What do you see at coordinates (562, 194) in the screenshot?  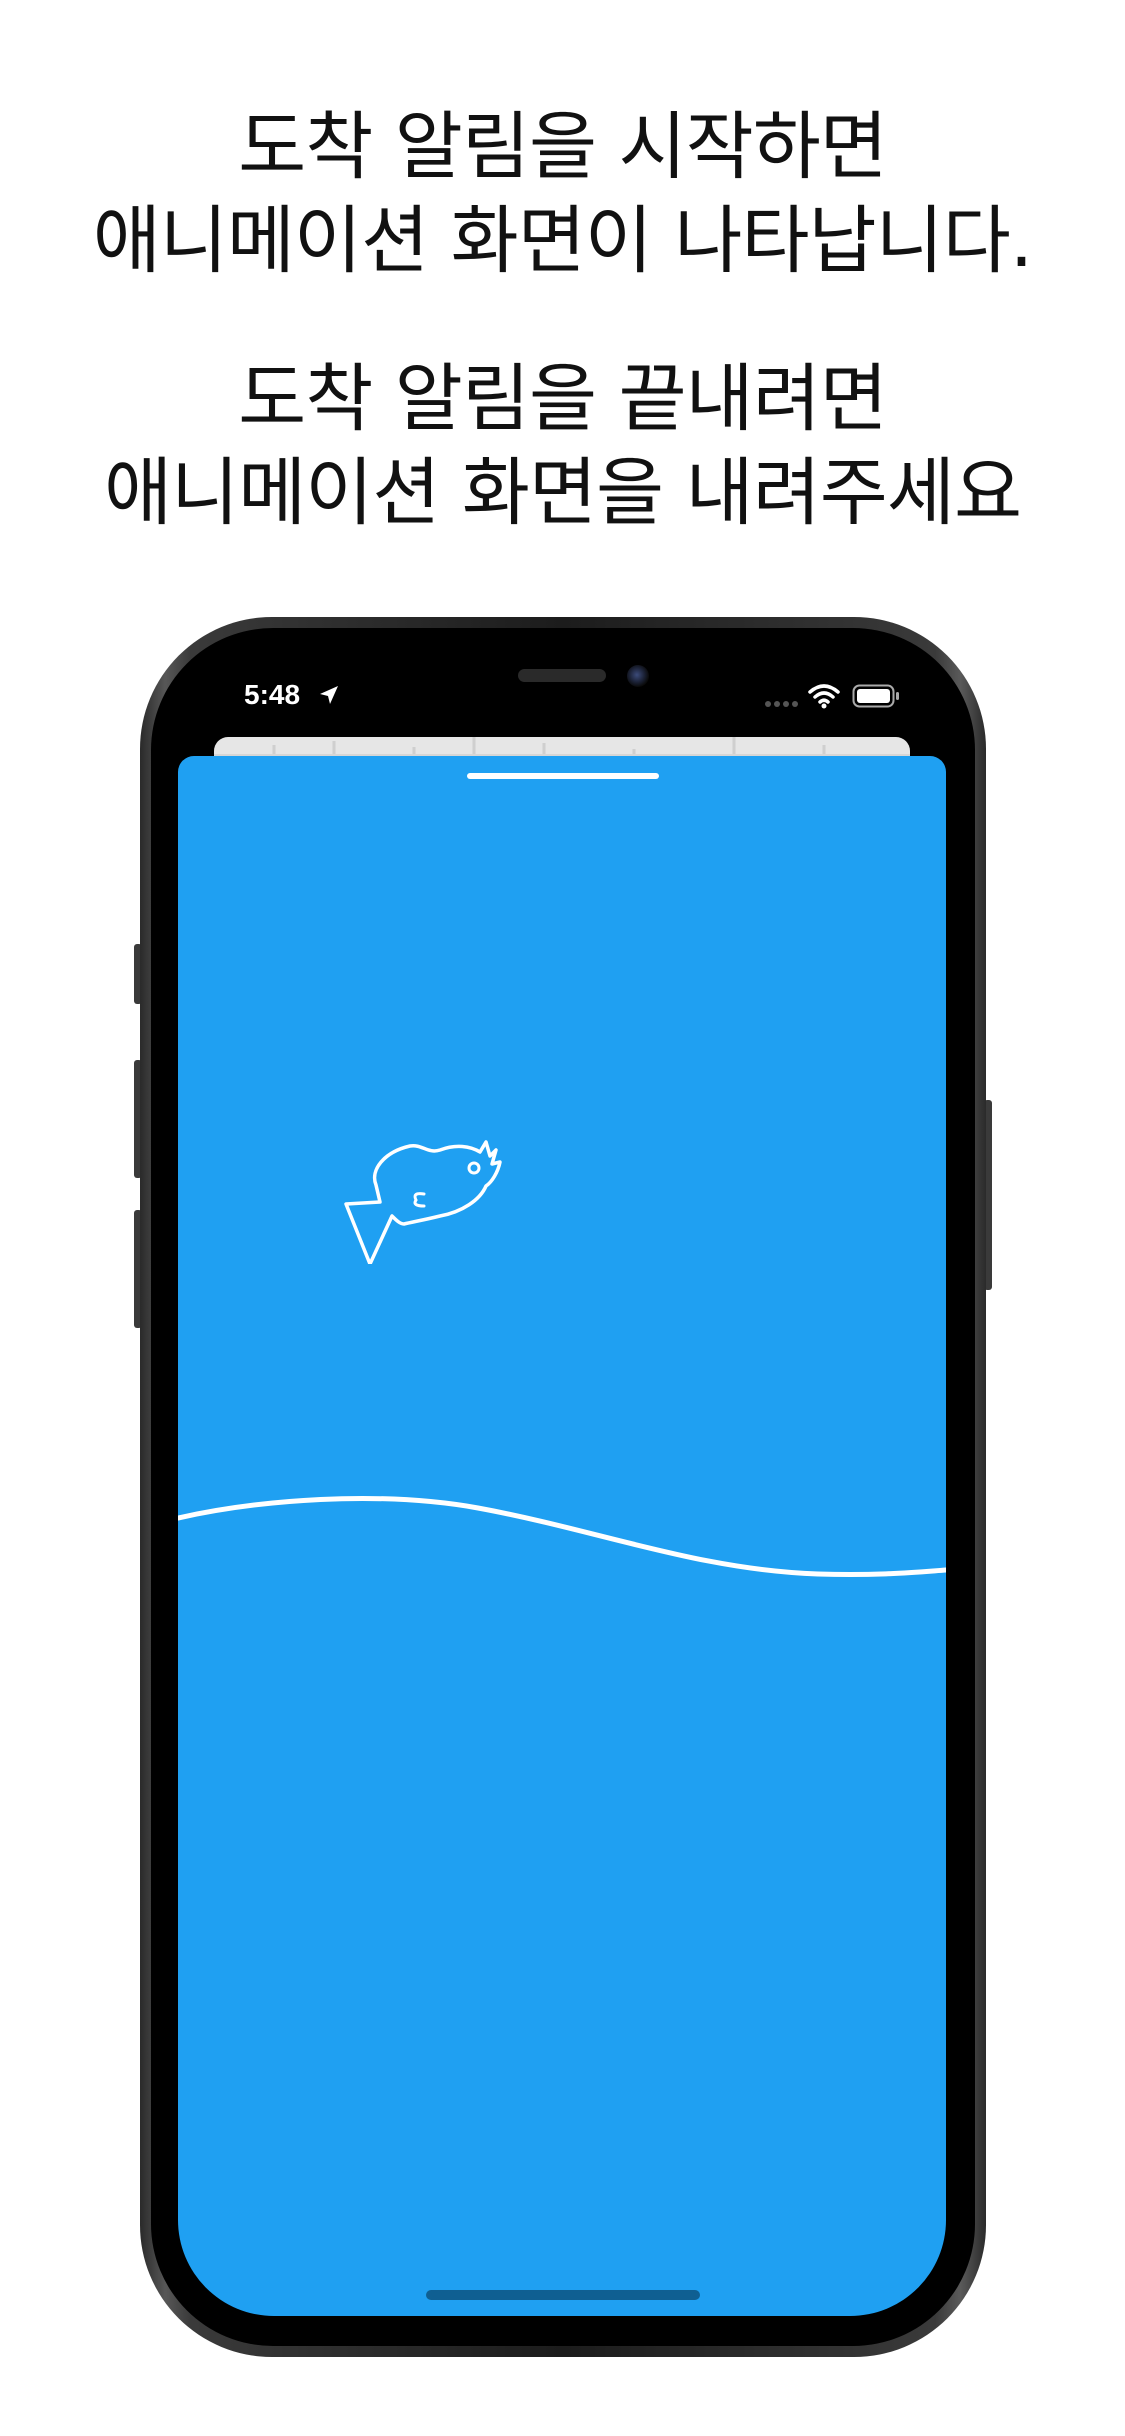 I see `caption-start: 도착 알림을 시작하면 애니메이션 화면이 나타납니다.` at bounding box center [562, 194].